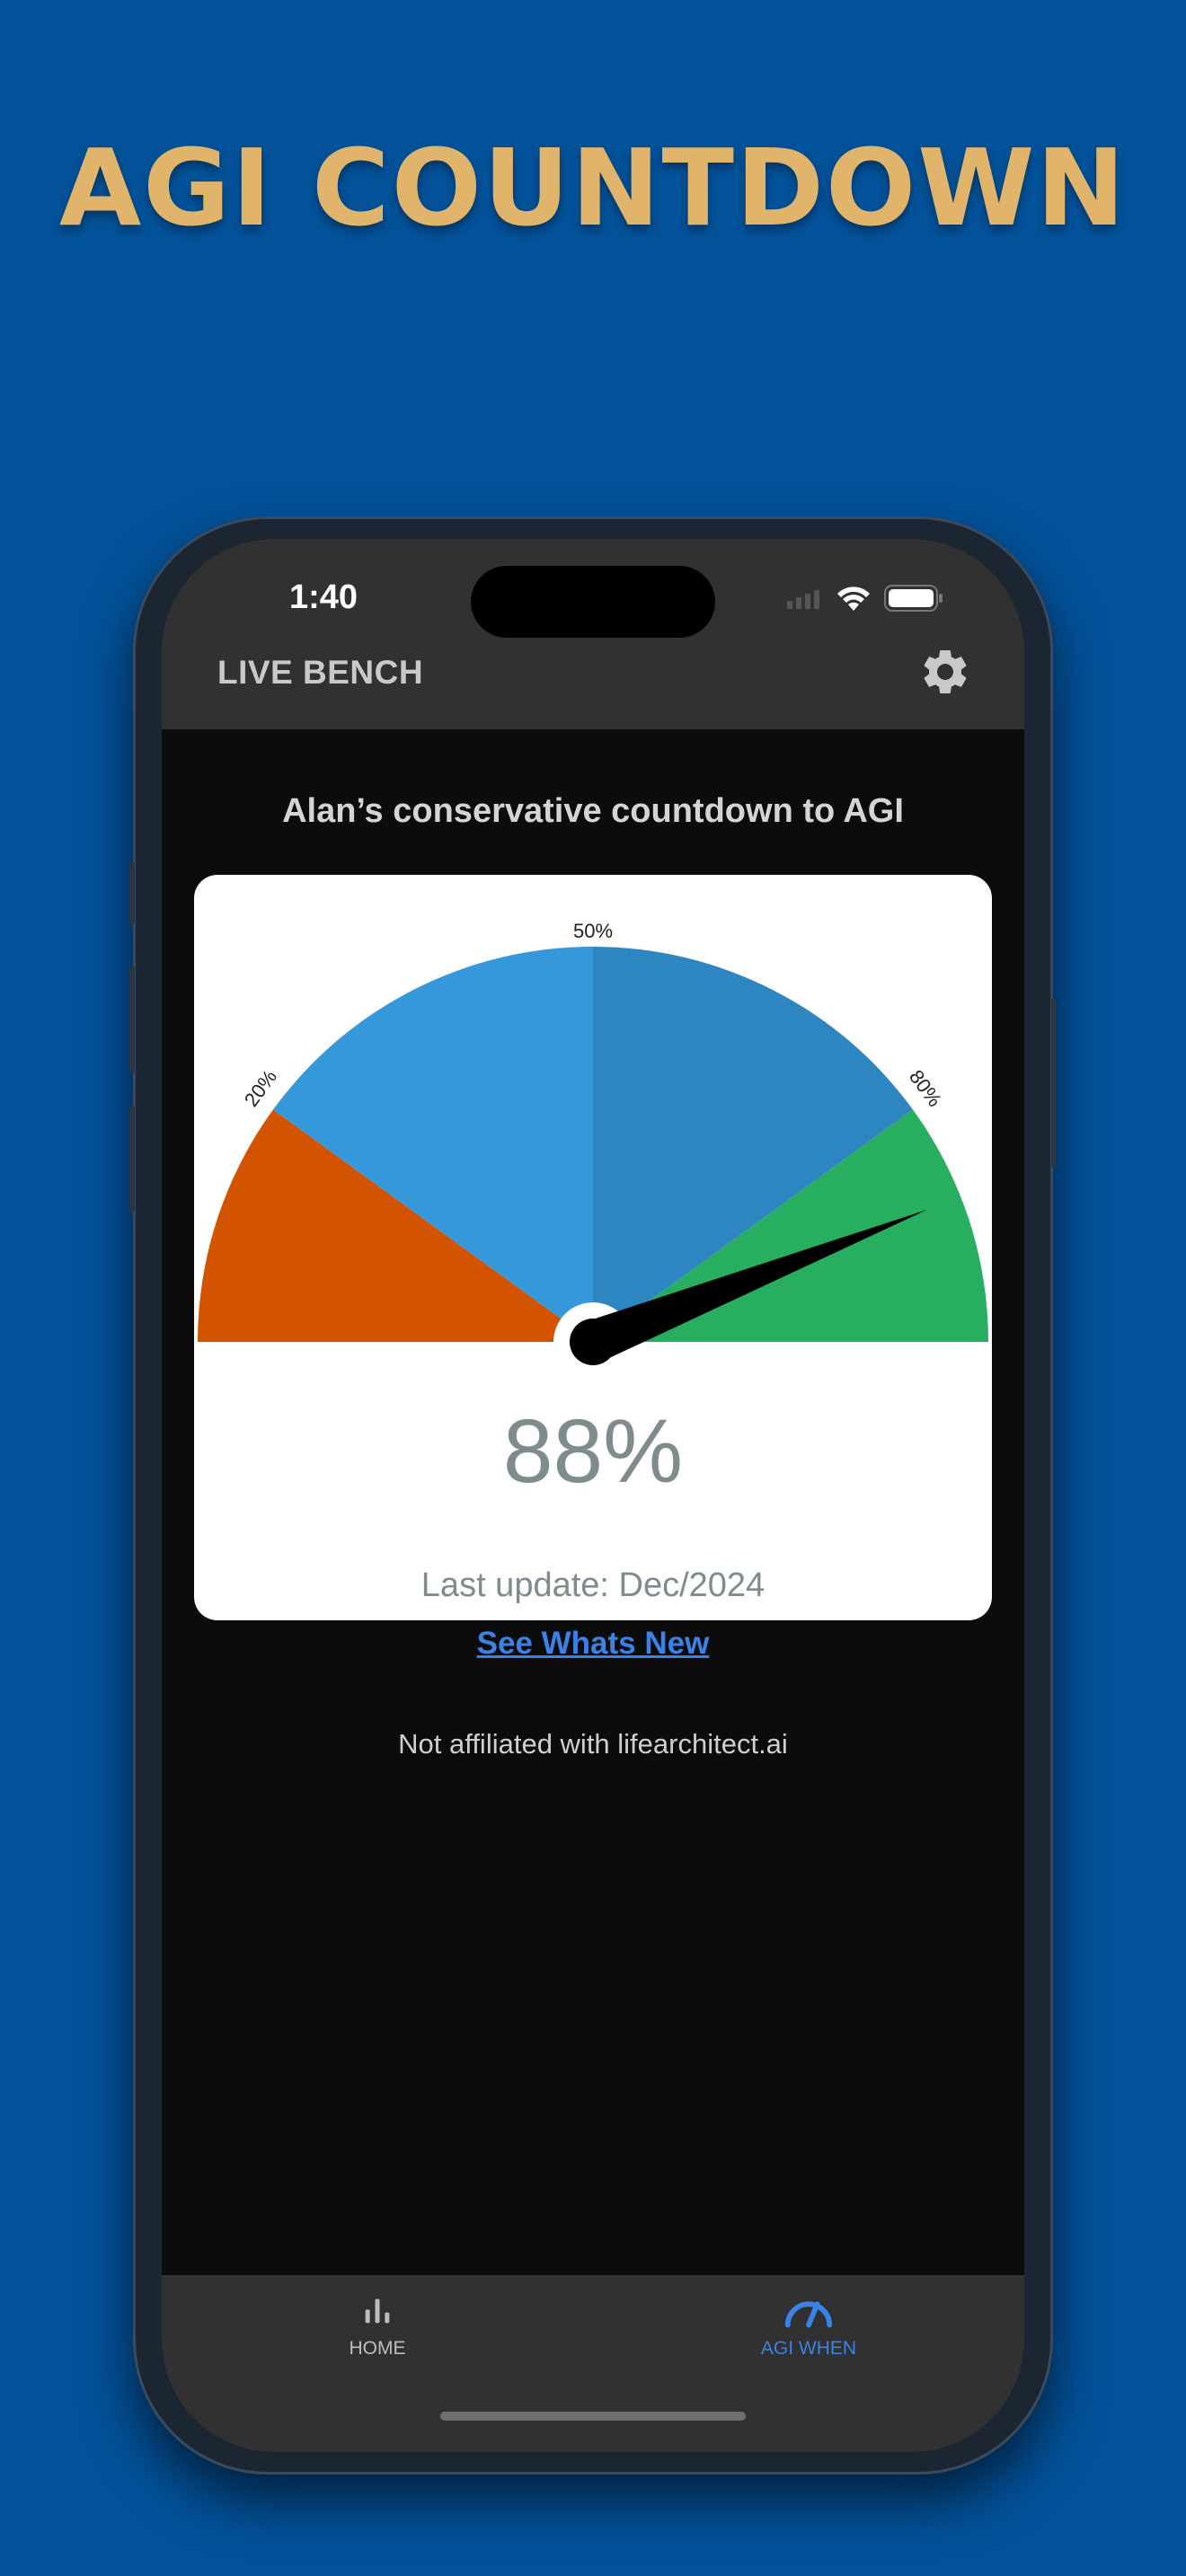  I want to click on app-title: LIVE BENCH, so click(320, 672).